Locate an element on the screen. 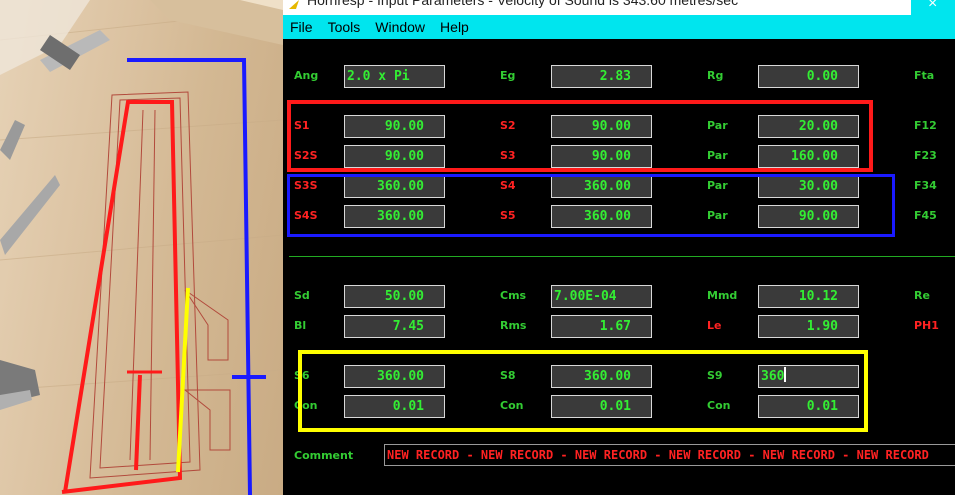  blue-highlight-frame is located at coordinates (591, 205).